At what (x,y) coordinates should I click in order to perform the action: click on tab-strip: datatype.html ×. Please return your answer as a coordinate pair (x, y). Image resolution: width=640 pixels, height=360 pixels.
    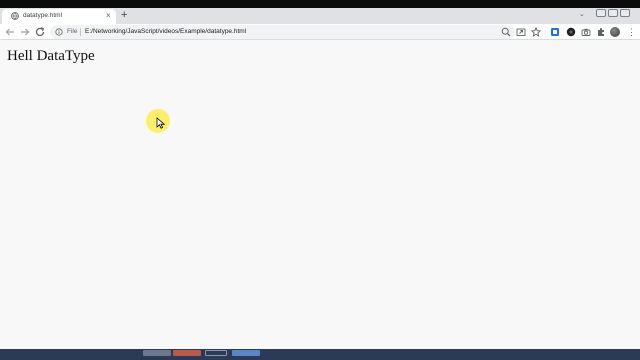
    Looking at the image, I should click on (320, 16).